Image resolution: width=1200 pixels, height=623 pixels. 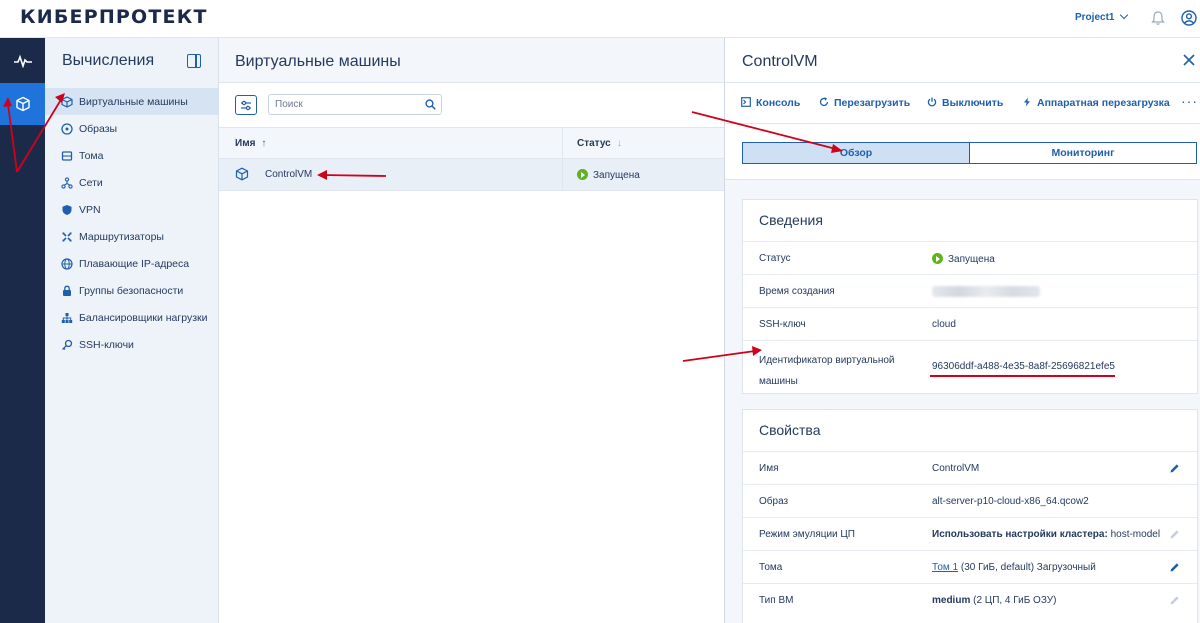 What do you see at coordinates (1158, 18) in the screenshot?
I see `bell-icon` at bounding box center [1158, 18].